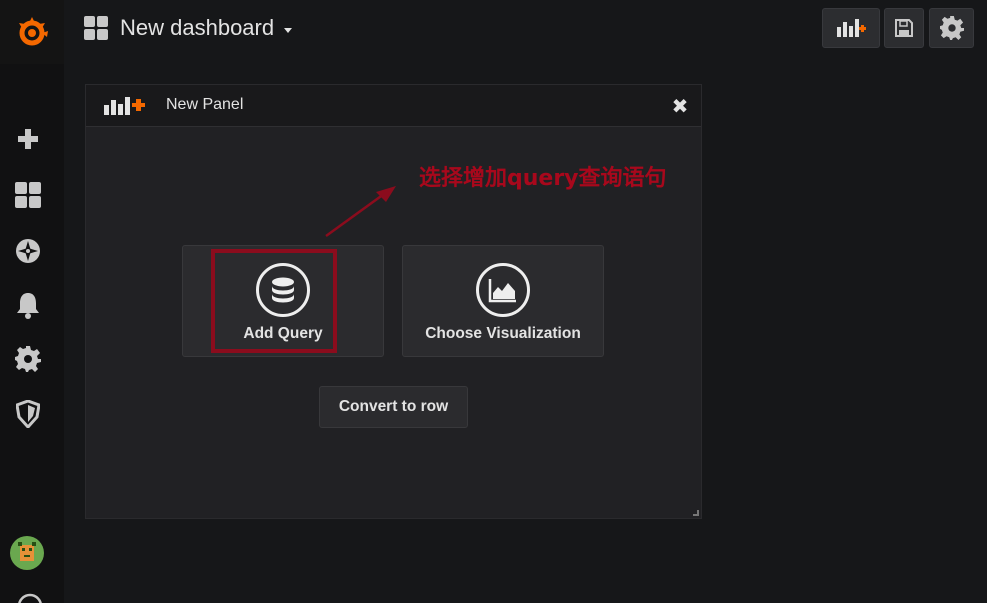  What do you see at coordinates (28, 195) in the screenshot?
I see `dashboards-icon` at bounding box center [28, 195].